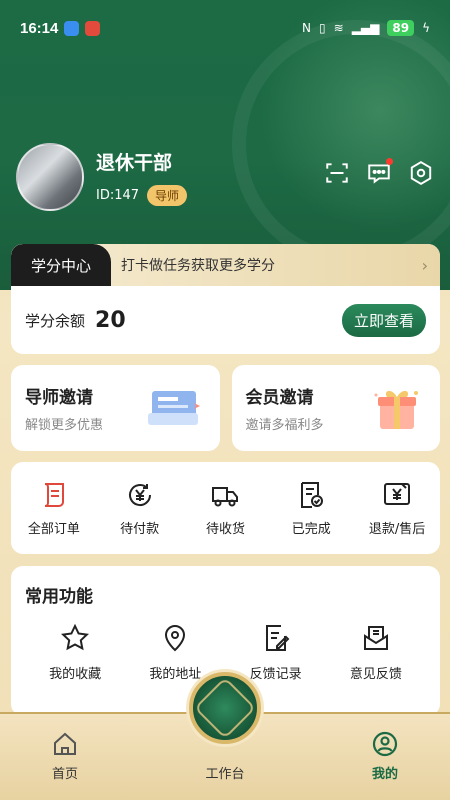 This screenshot has width=450, height=800. Describe the element at coordinates (335, 408) in the screenshot. I see `member-invite-card: 会员邀请 邀请多福利多` at that location.